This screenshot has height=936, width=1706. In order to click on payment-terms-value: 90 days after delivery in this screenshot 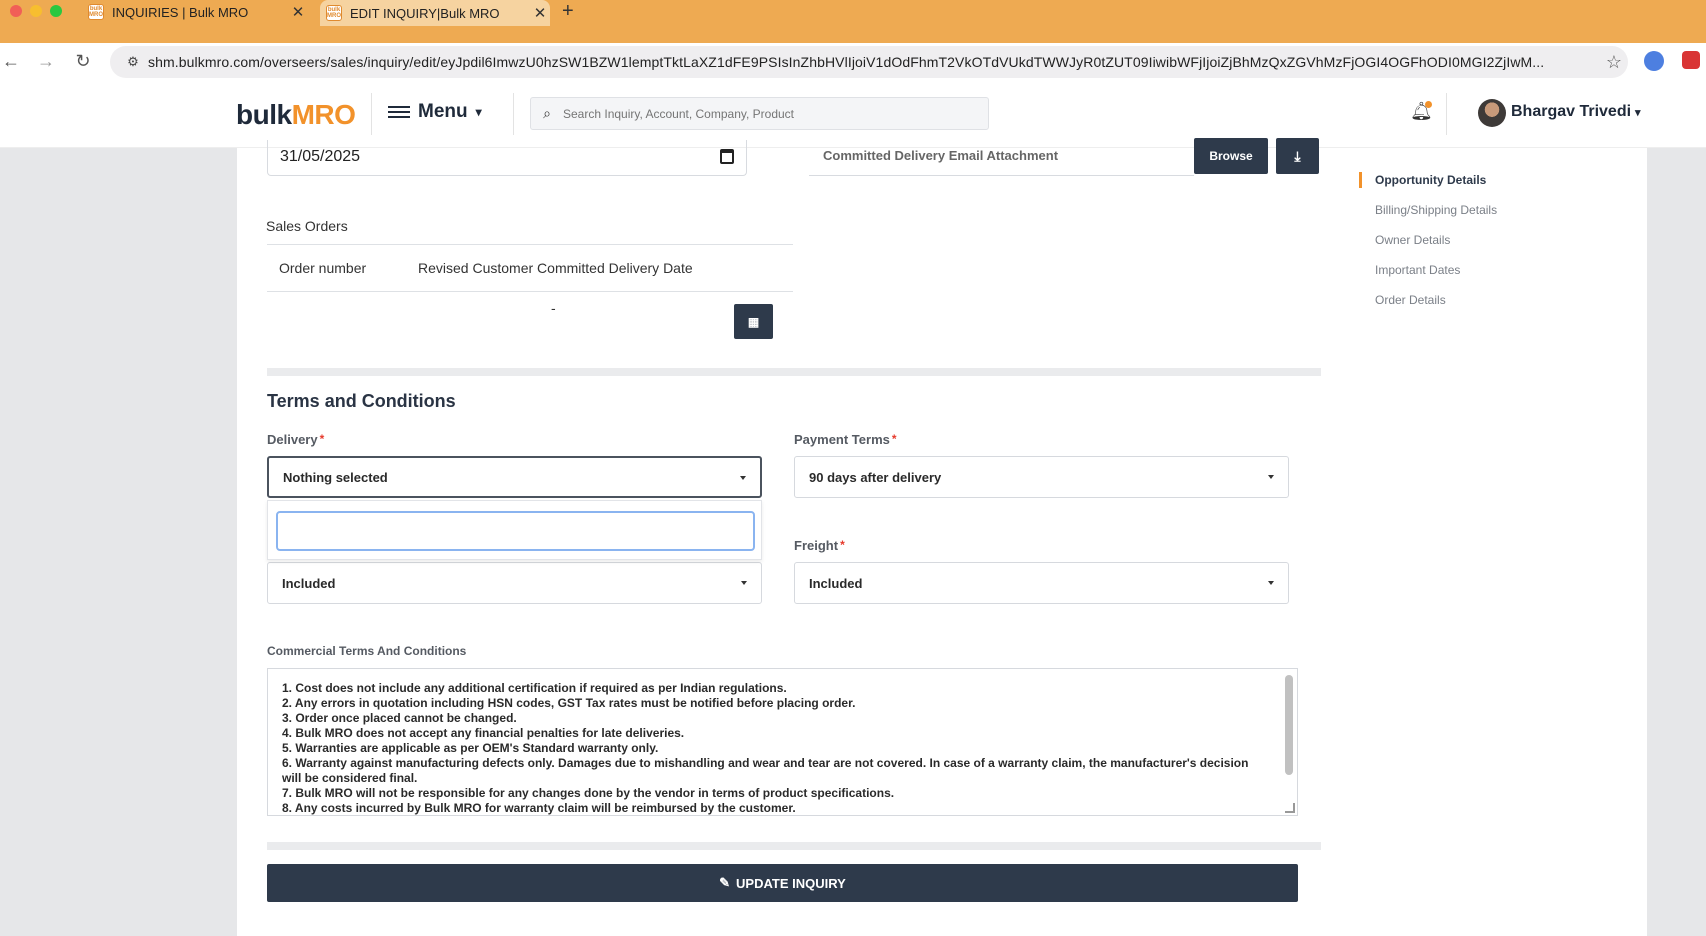, I will do `click(875, 477)`.